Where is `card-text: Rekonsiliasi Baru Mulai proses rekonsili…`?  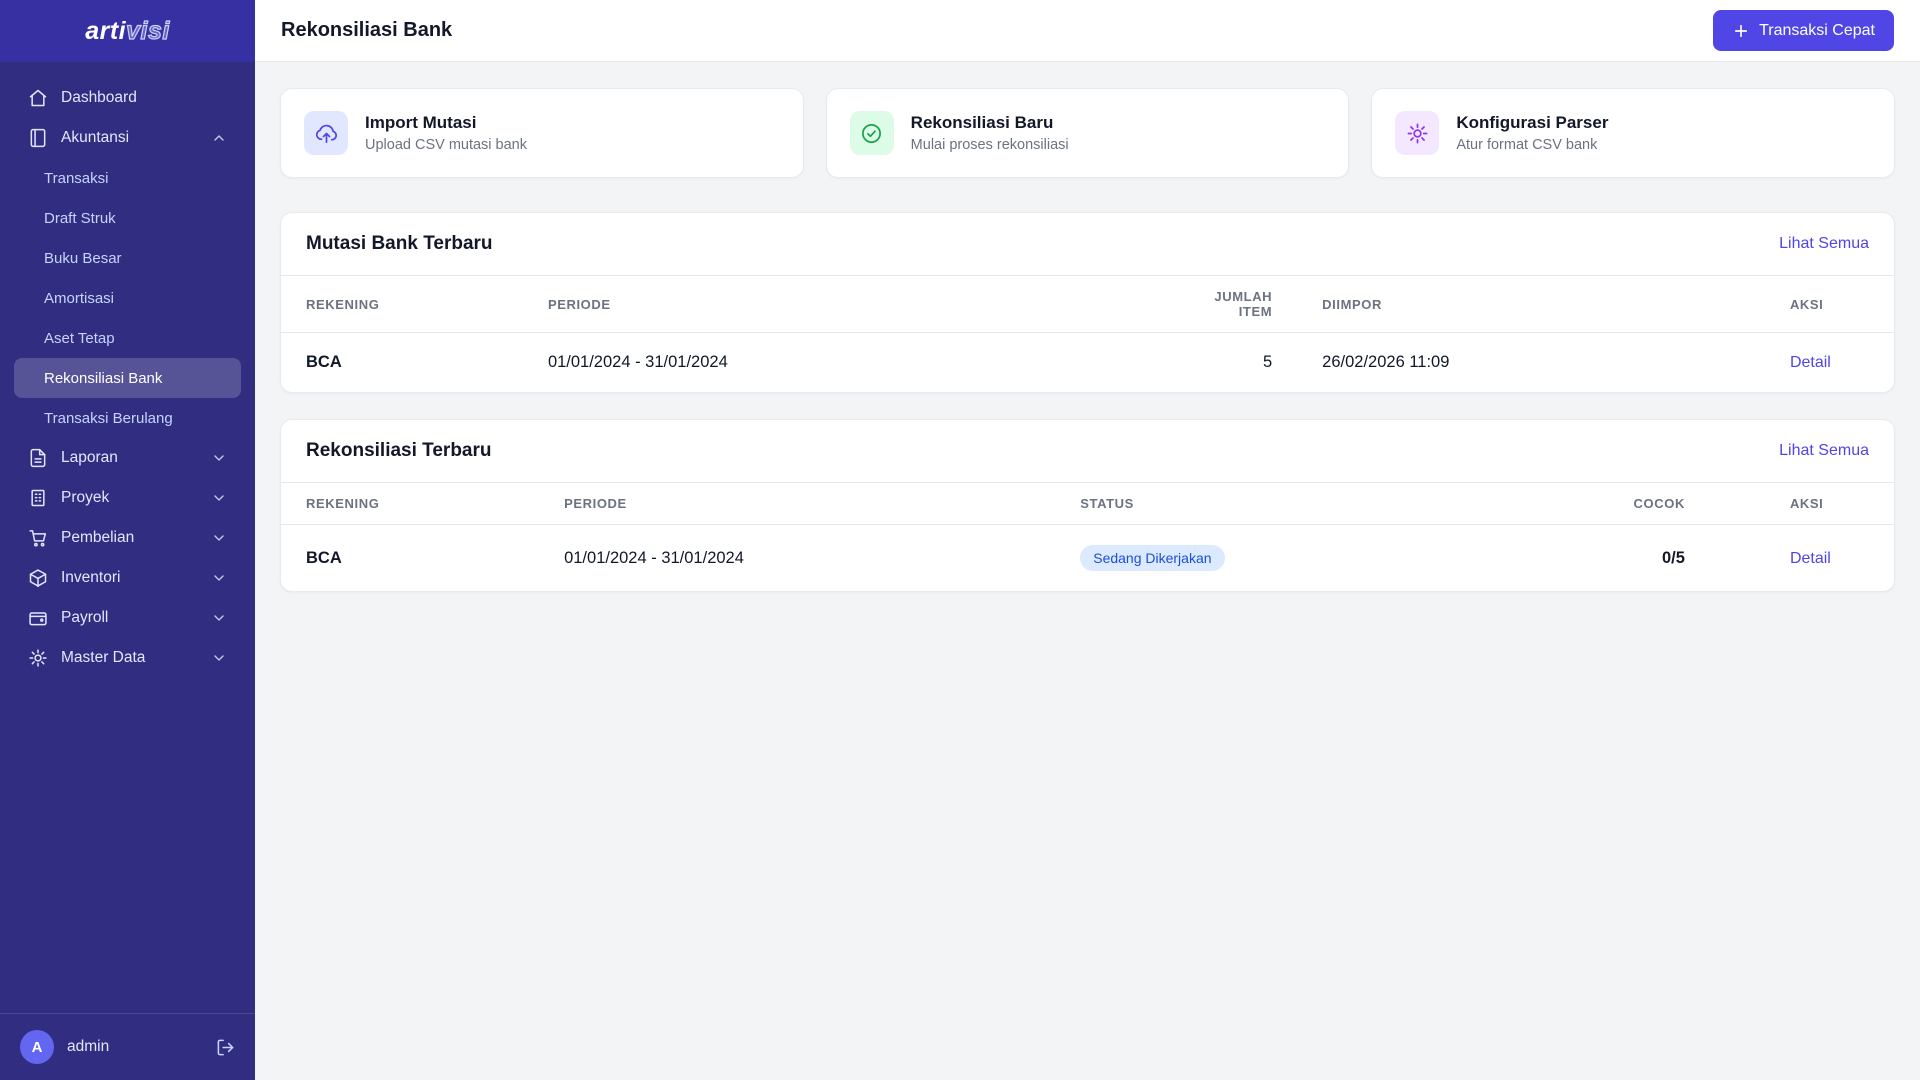 card-text: Rekonsiliasi Baru Mulai proses rekonsili… is located at coordinates (990, 133).